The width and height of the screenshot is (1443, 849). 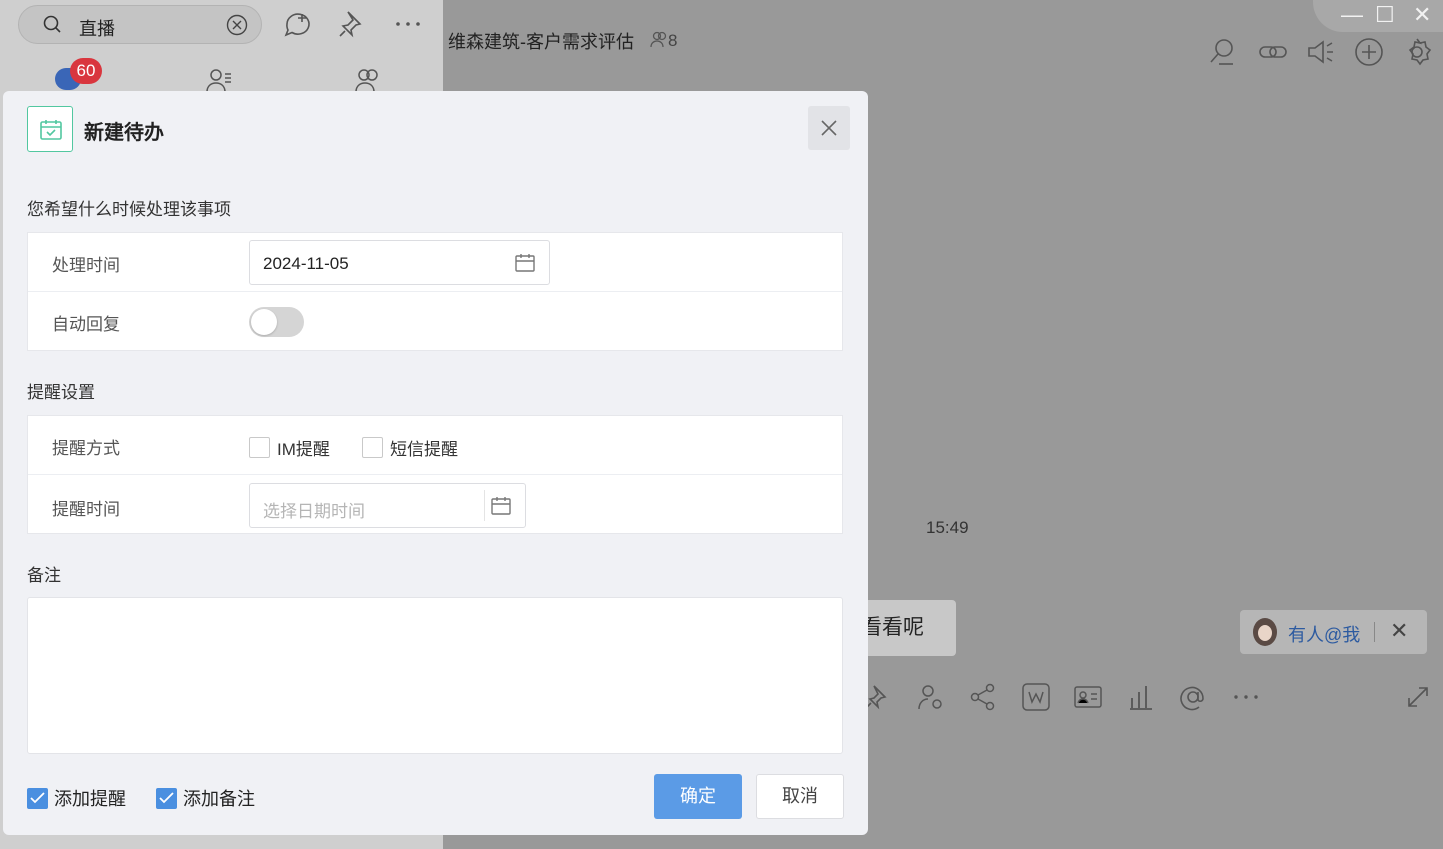 I want to click on im-reminder-label: IM提醒, so click(x=303, y=449).